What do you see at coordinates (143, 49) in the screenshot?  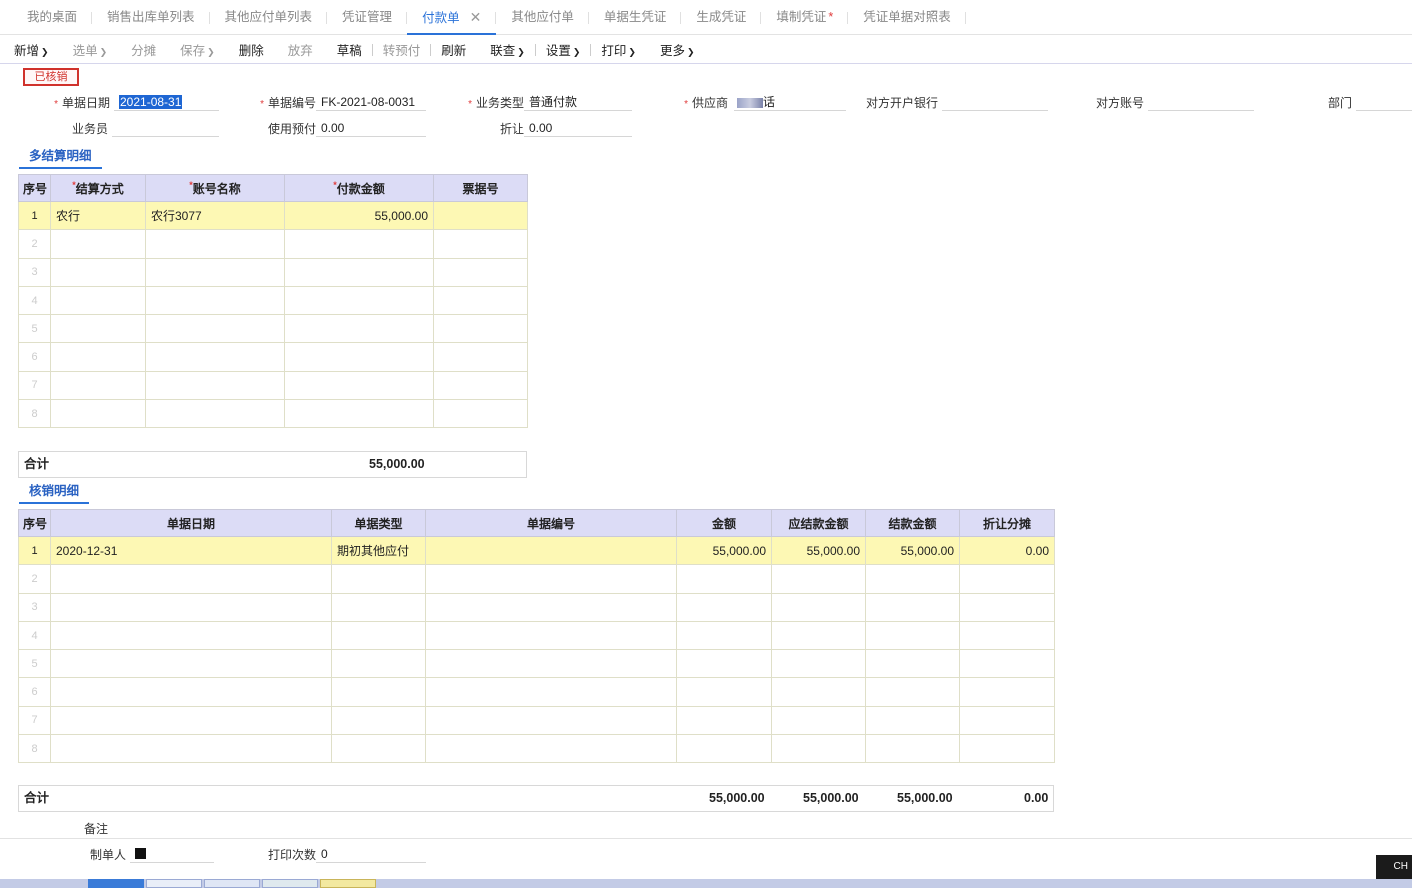 I see `split-button: 分摊` at bounding box center [143, 49].